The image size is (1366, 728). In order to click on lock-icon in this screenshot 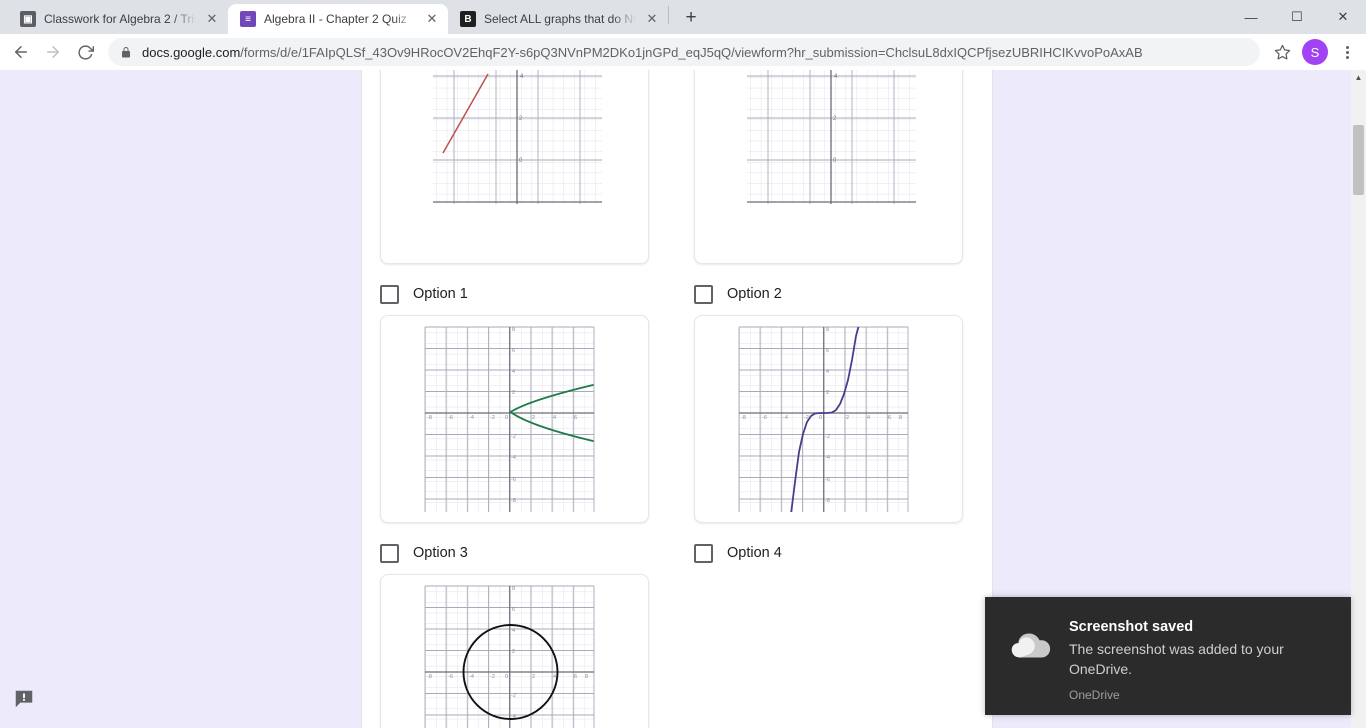, I will do `click(126, 51)`.